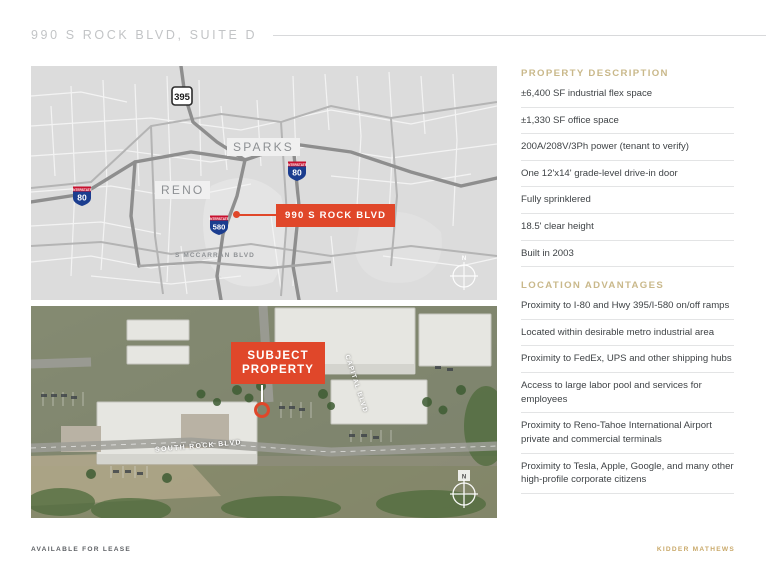  Describe the element at coordinates (278, 370) in the screenshot. I see `subject-property-callout-line2: PROPERTY` at that location.